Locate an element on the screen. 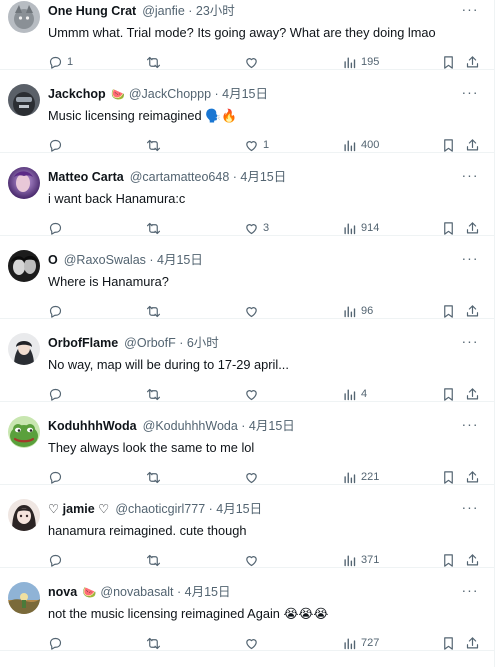 This screenshot has width=500, height=667. like-button: 1 is located at coordinates (256, 145).